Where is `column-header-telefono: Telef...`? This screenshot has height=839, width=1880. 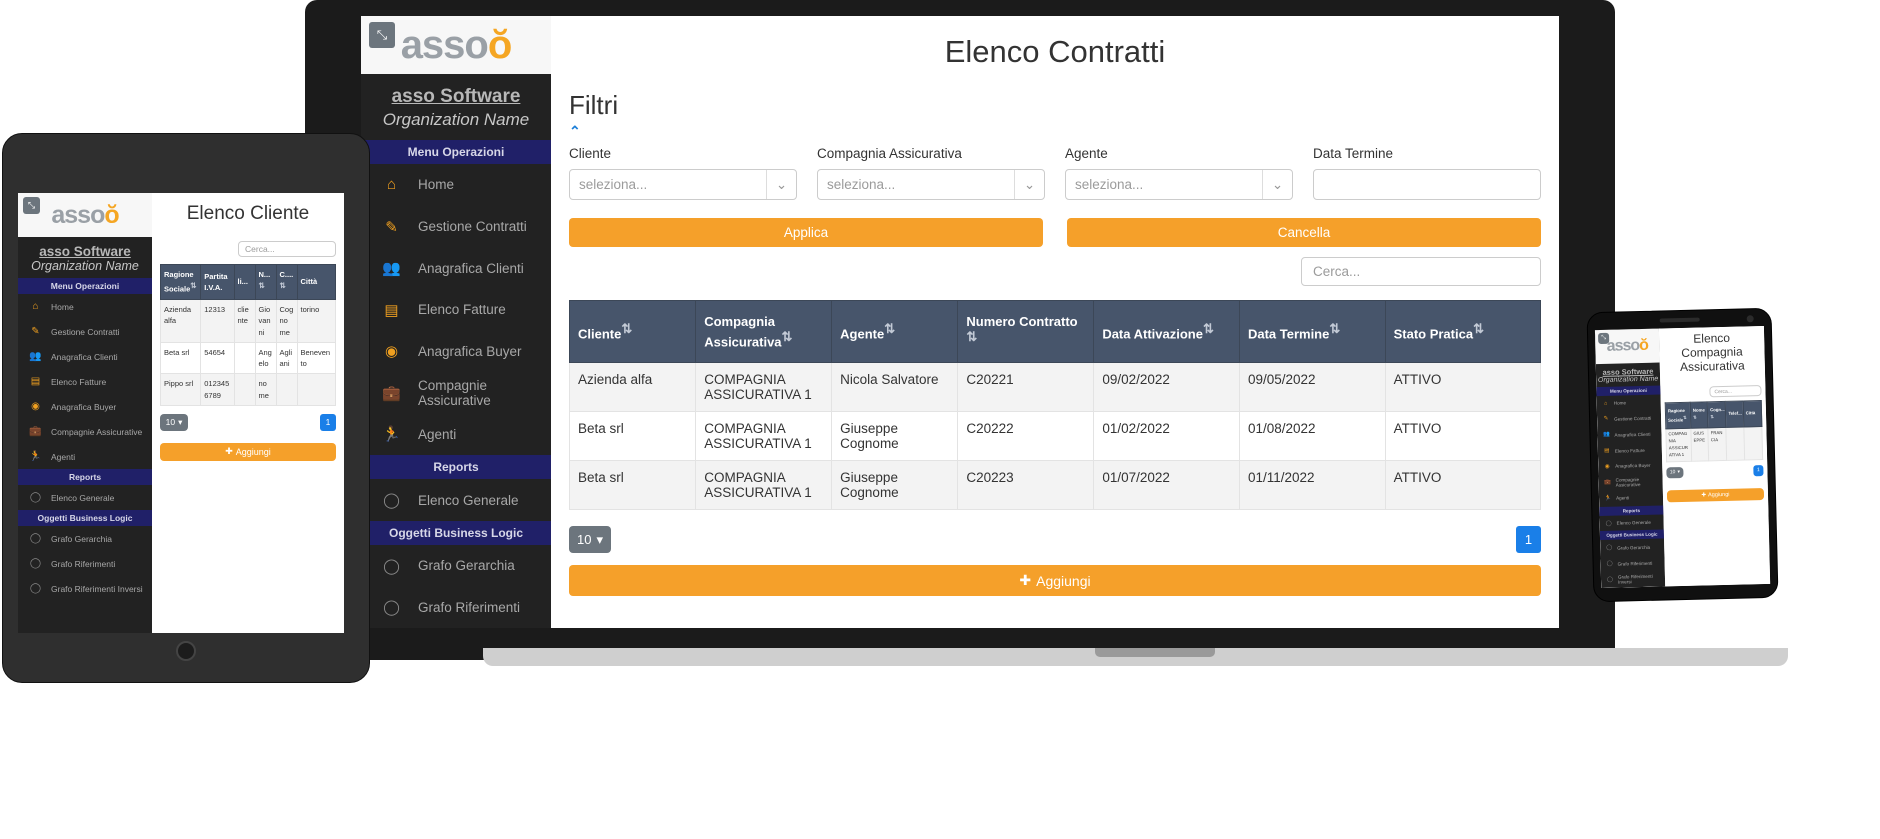
column-header-telefono: Telef... is located at coordinates (1734, 414).